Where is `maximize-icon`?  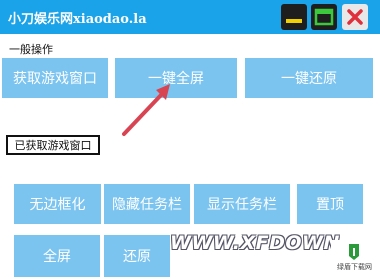 maximize-icon is located at coordinates (324, 17).